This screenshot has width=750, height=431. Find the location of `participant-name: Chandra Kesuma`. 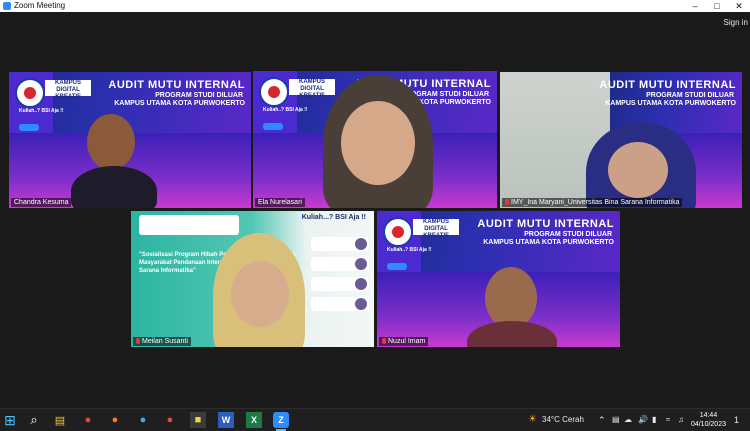

participant-name: Chandra Kesuma is located at coordinates (41, 202).